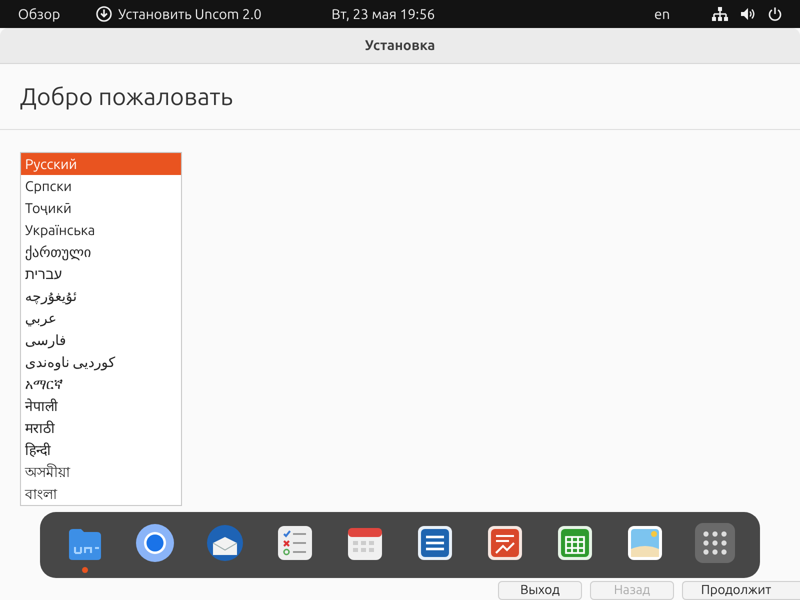 This screenshot has height=600, width=800. I want to click on language-item: বাংলা, so click(101, 494).